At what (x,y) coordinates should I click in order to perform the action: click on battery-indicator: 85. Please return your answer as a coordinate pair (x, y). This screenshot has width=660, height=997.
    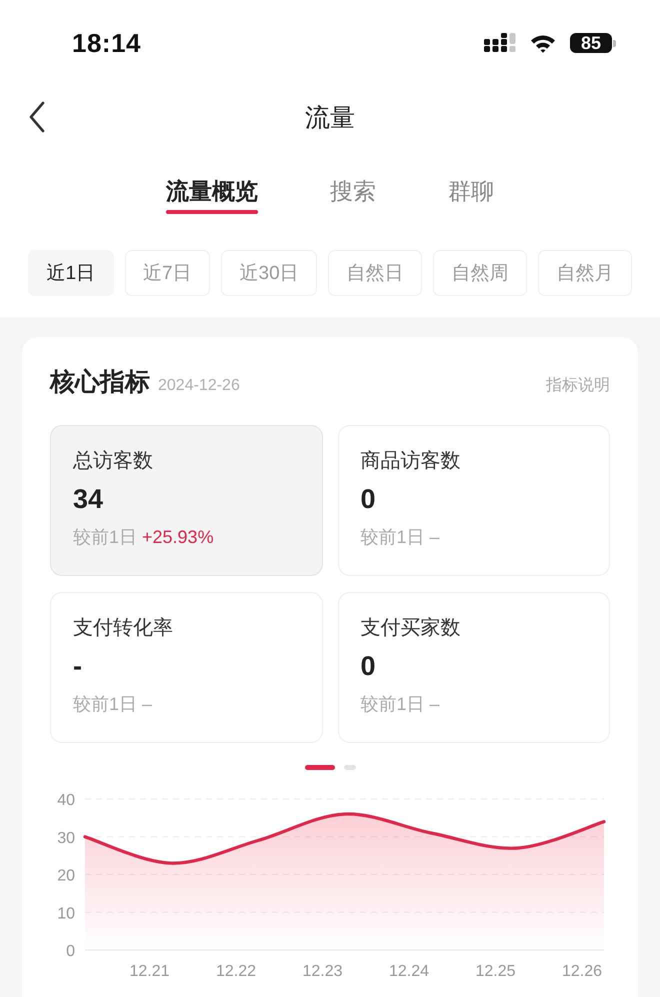
    Looking at the image, I should click on (593, 43).